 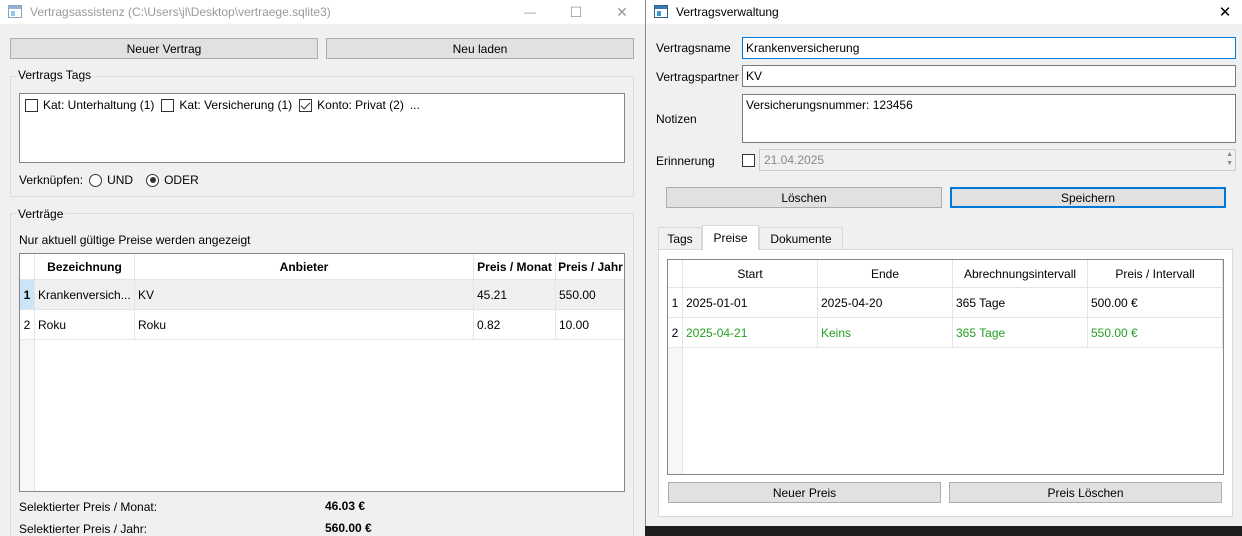 I want to click on cell-price: 550.00 €, so click(x=1155, y=333).